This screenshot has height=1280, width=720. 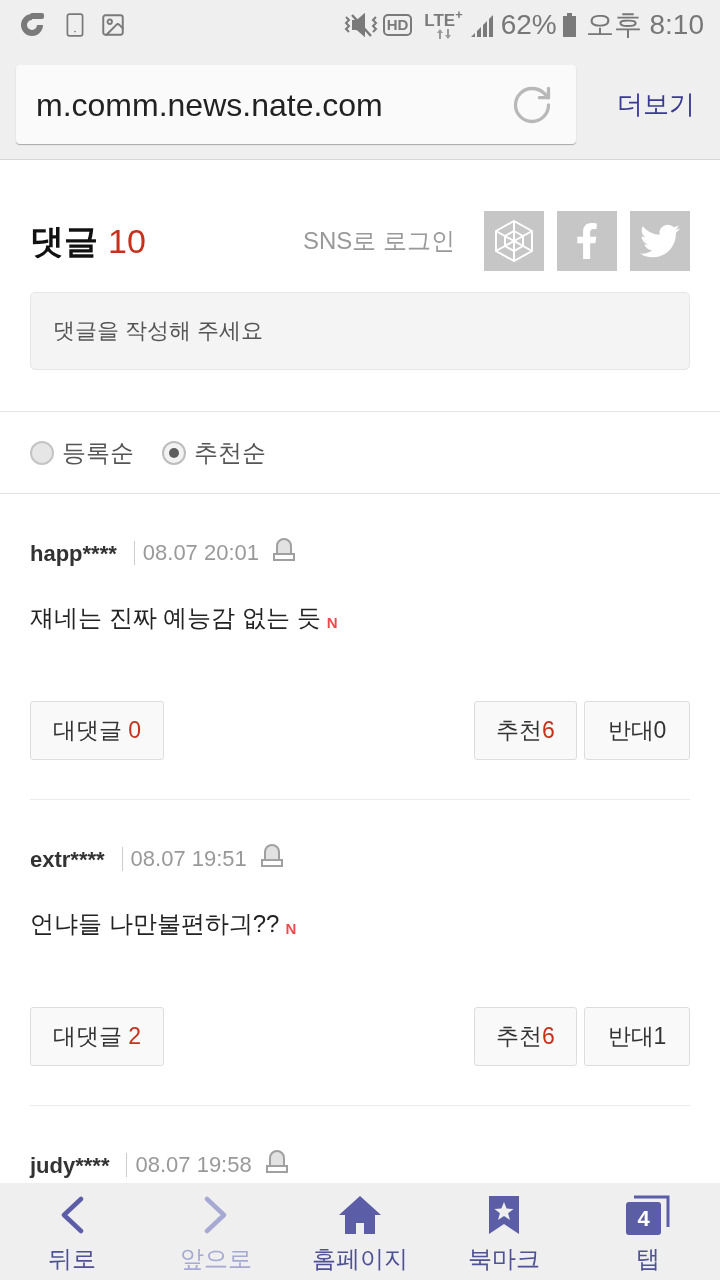 I want to click on data-arrows-icon, so click(x=443, y=33).